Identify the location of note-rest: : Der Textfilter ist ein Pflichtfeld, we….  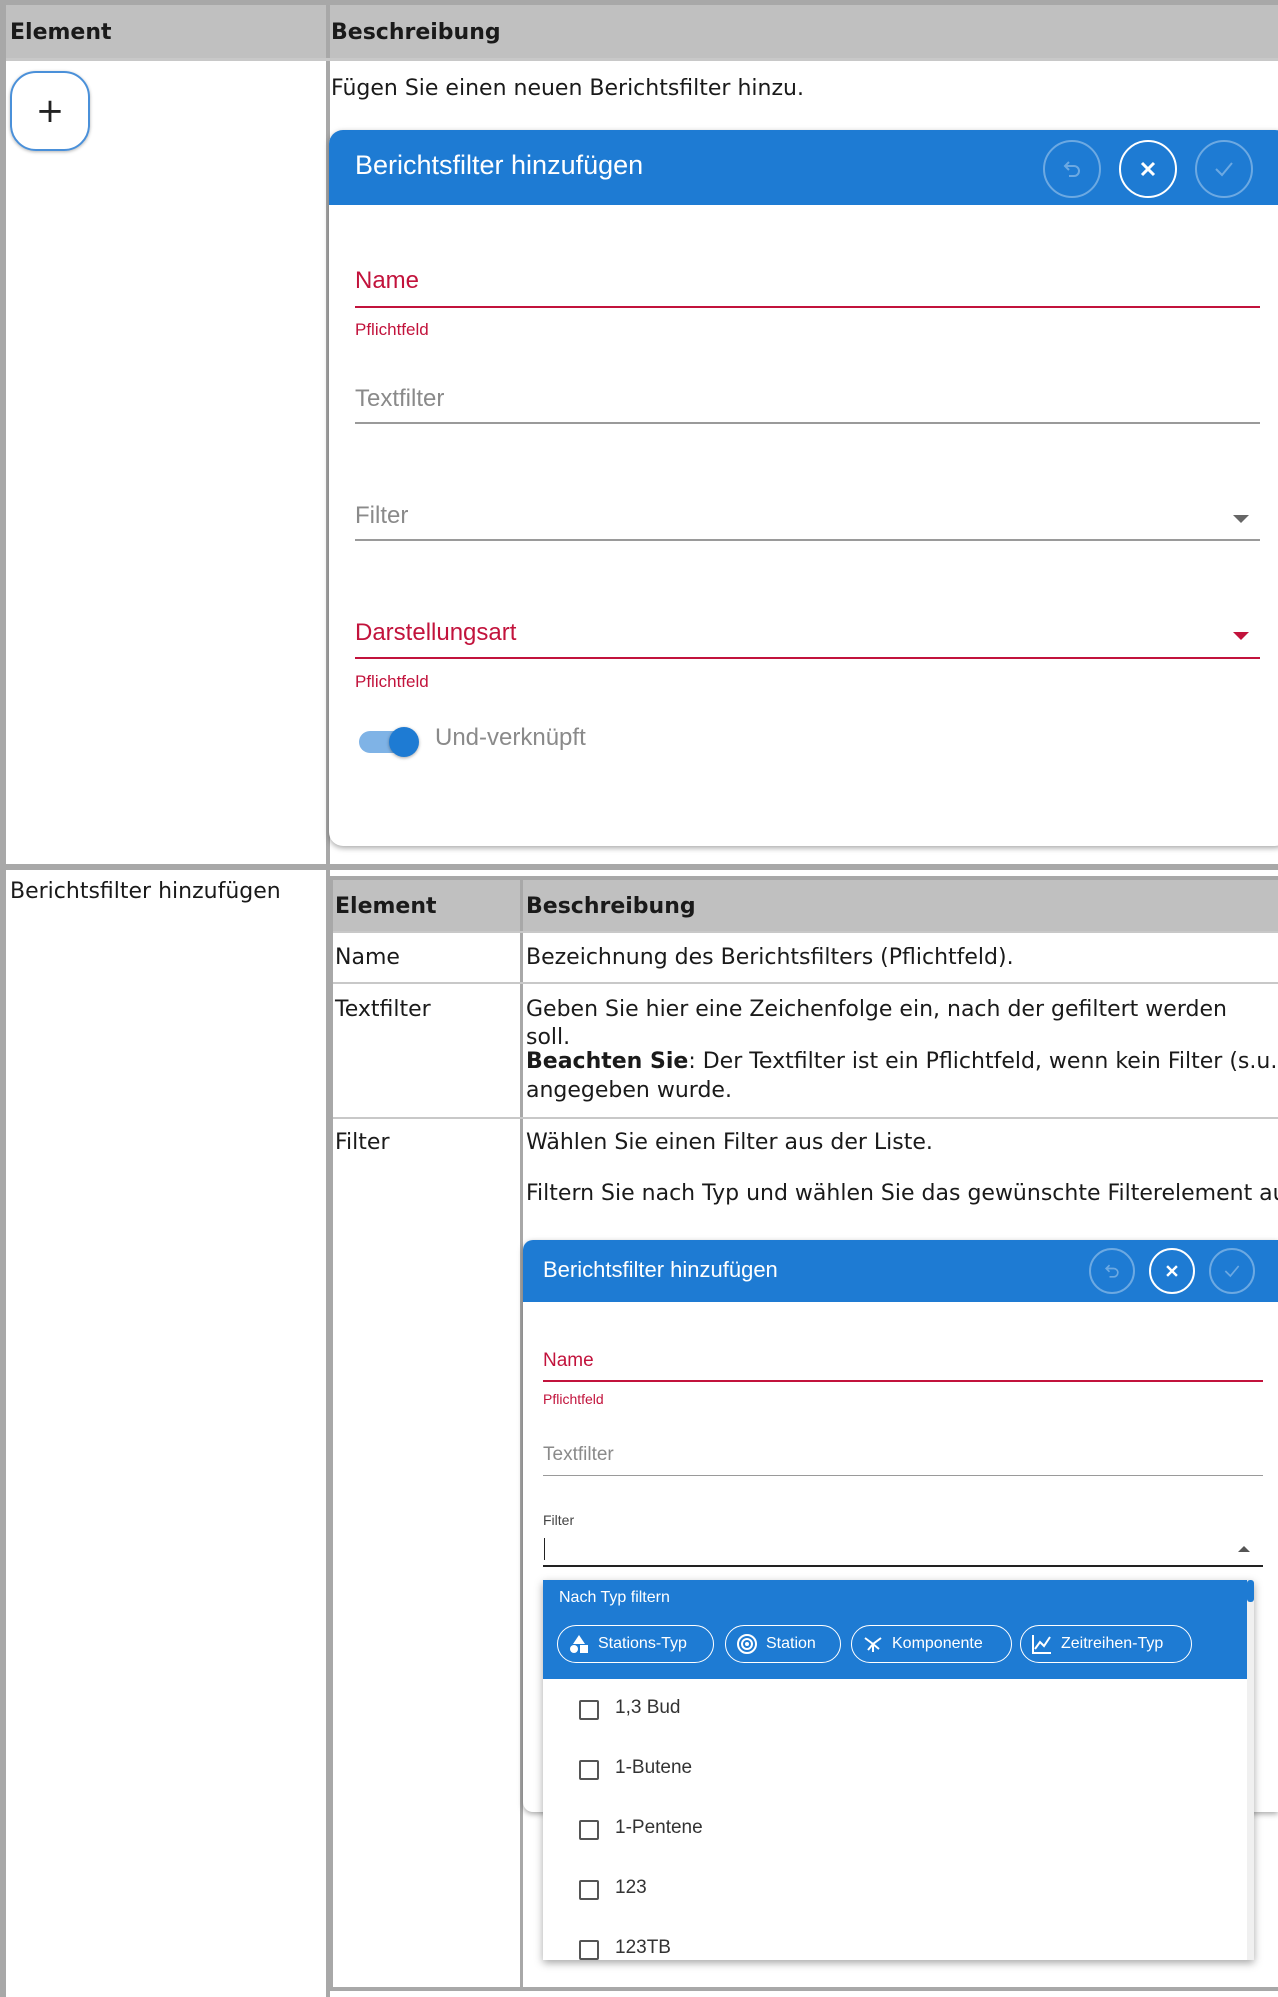
(983, 1061).